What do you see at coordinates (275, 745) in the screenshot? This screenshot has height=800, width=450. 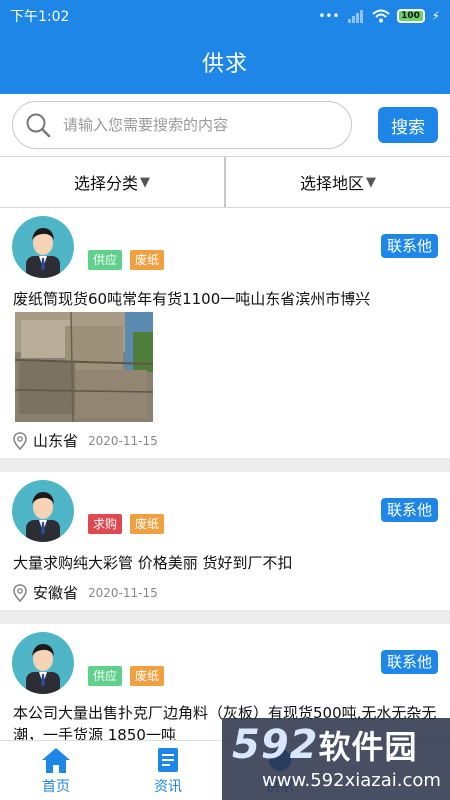 I see `watermark-brand-num: 592` at bounding box center [275, 745].